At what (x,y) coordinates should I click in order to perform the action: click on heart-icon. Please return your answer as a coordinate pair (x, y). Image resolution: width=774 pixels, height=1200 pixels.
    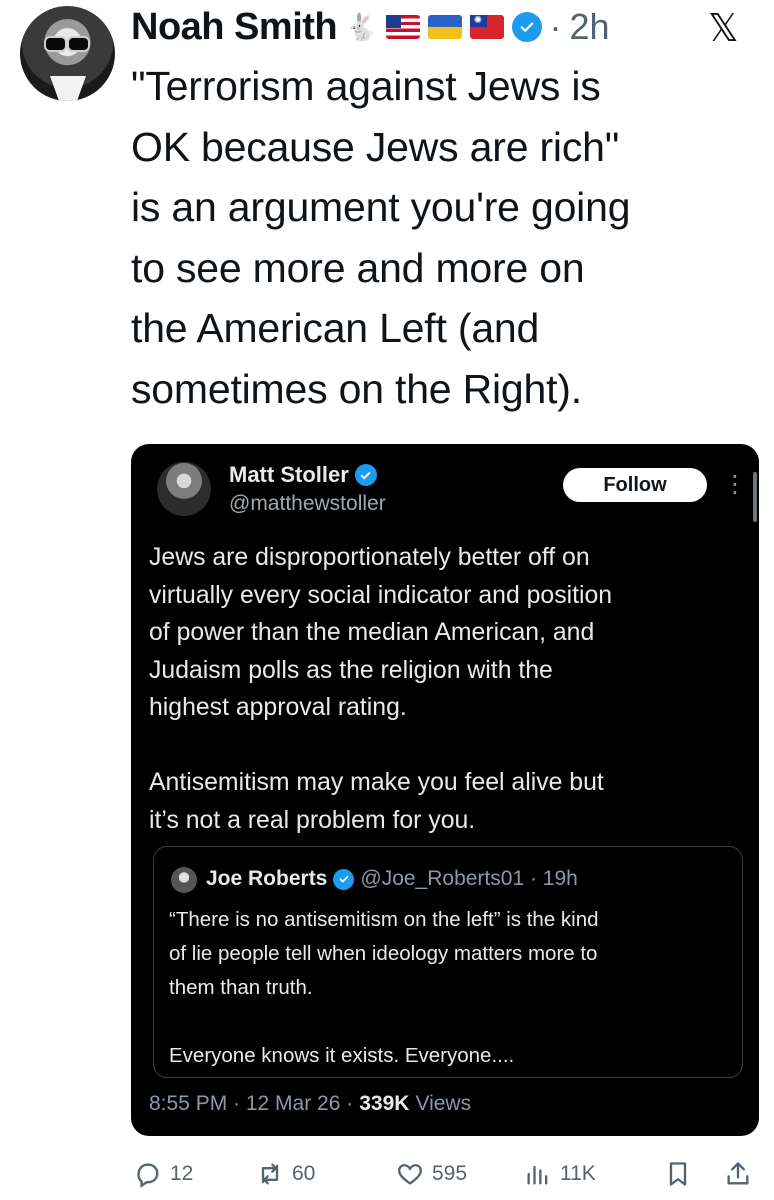
    Looking at the image, I should click on (410, 1174).